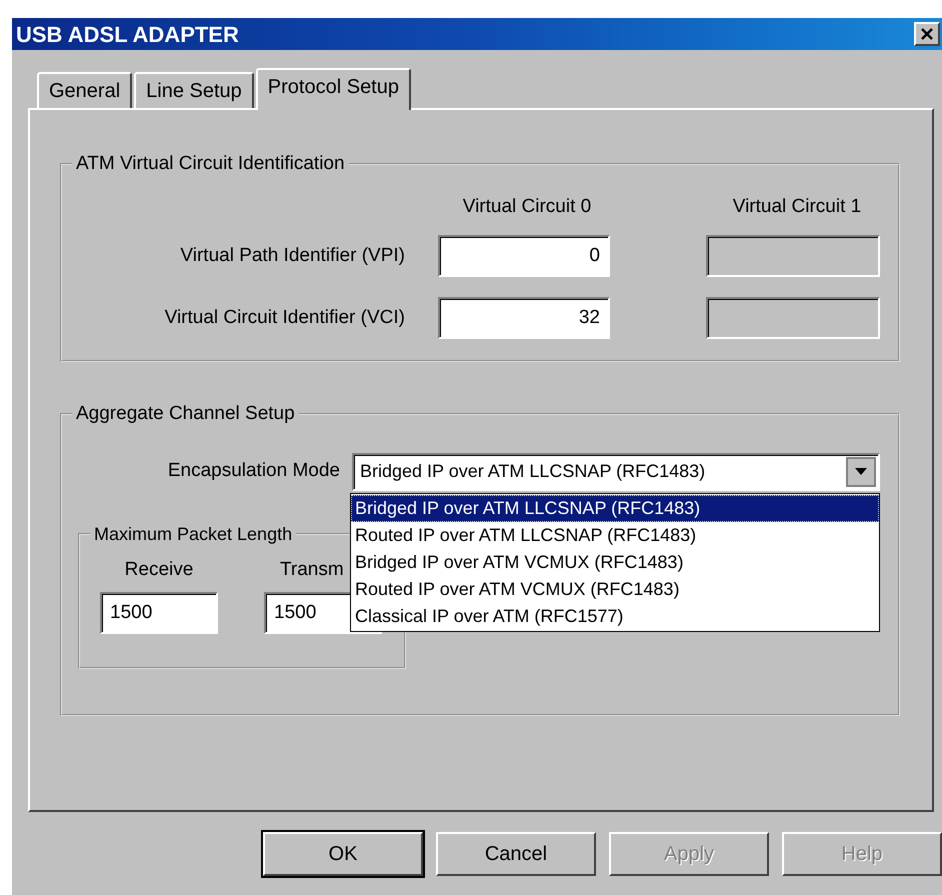 This screenshot has height=895, width=942. I want to click on dropdown-option: Bridged IP over ATM LLCSNAP (RFC1483), so click(615, 508).